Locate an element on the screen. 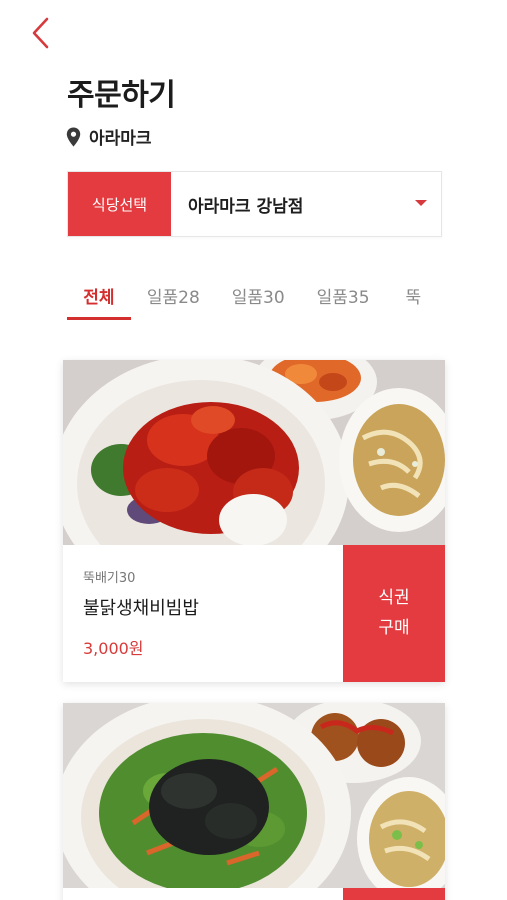  menu-category: 뚝배기30 is located at coordinates (109, 578).